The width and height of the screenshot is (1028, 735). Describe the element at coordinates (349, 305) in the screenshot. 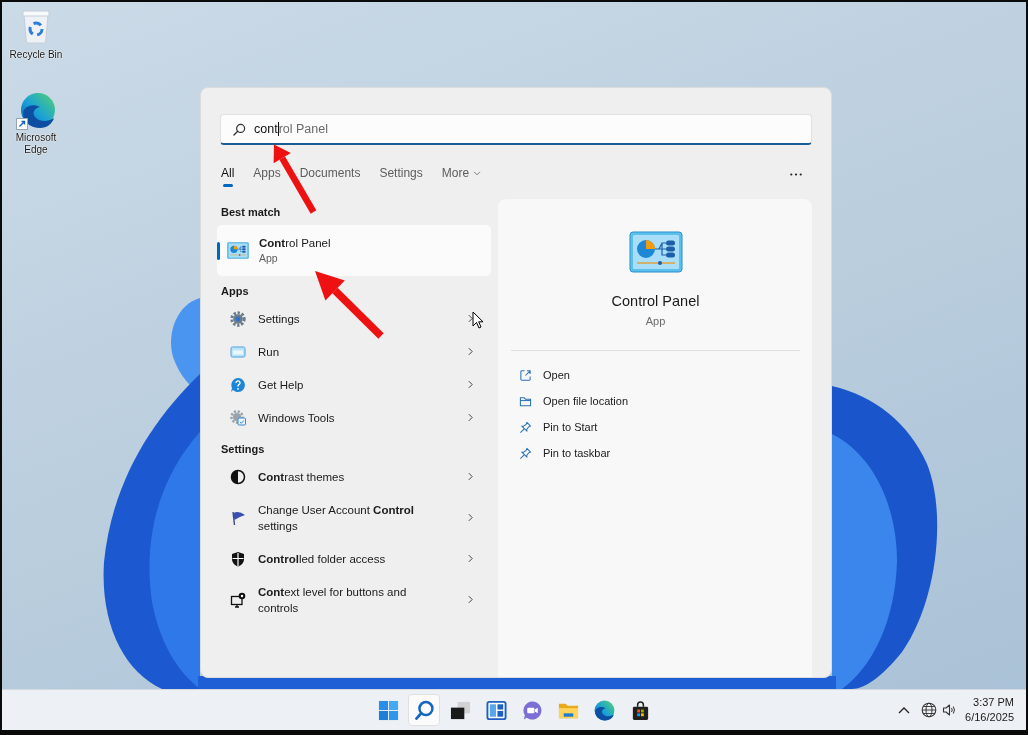

I see `annotation-arrow` at that location.